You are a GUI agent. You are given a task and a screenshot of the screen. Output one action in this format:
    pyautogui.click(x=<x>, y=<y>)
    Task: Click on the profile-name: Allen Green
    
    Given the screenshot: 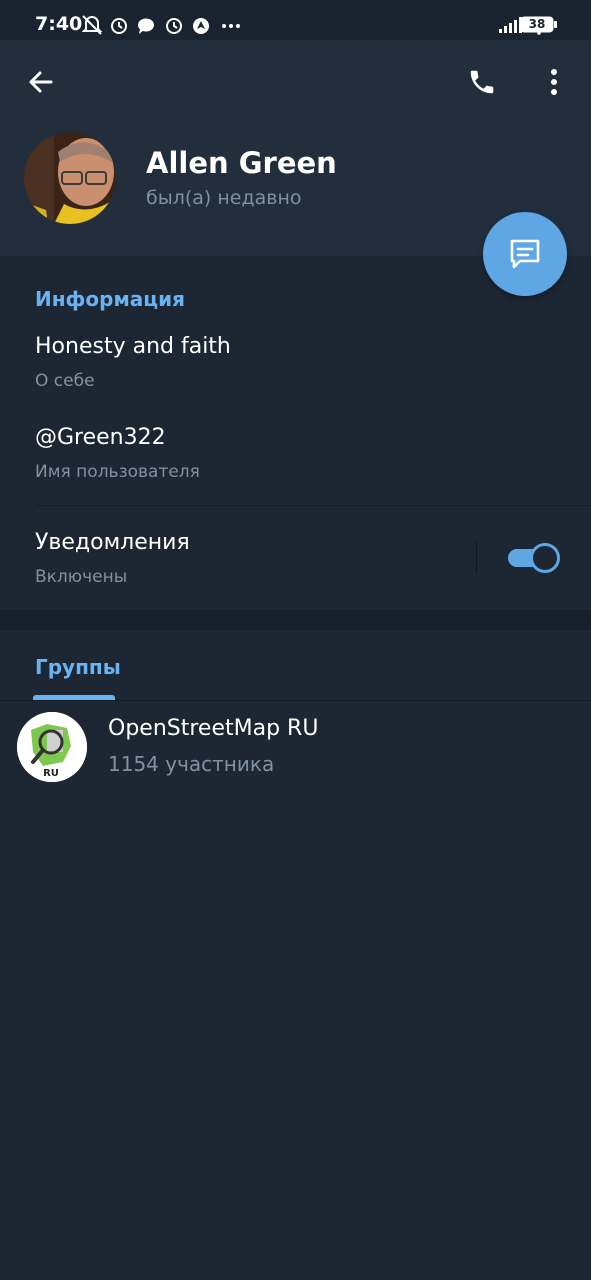 What is the action you would take?
    pyautogui.click(x=241, y=163)
    